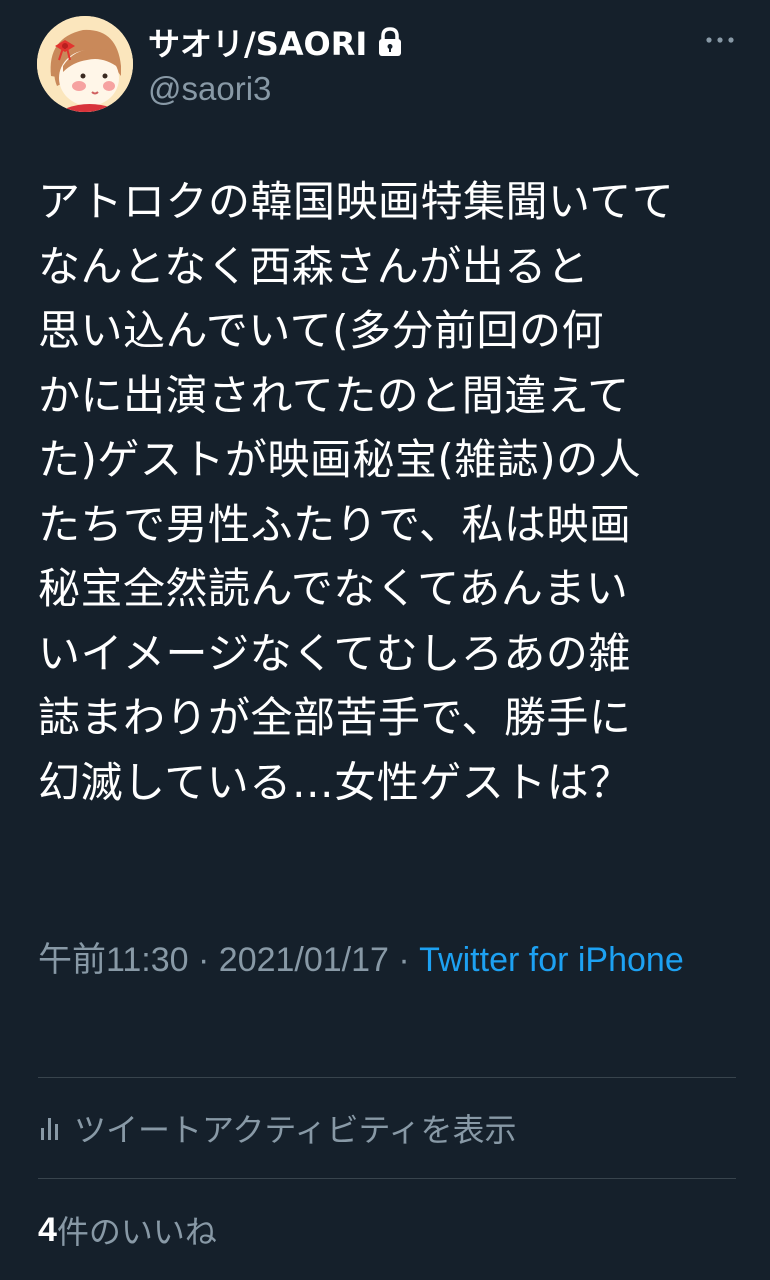 The image size is (770, 1280). What do you see at coordinates (136, 1232) in the screenshot?
I see `likes-label: 件のいいね` at bounding box center [136, 1232].